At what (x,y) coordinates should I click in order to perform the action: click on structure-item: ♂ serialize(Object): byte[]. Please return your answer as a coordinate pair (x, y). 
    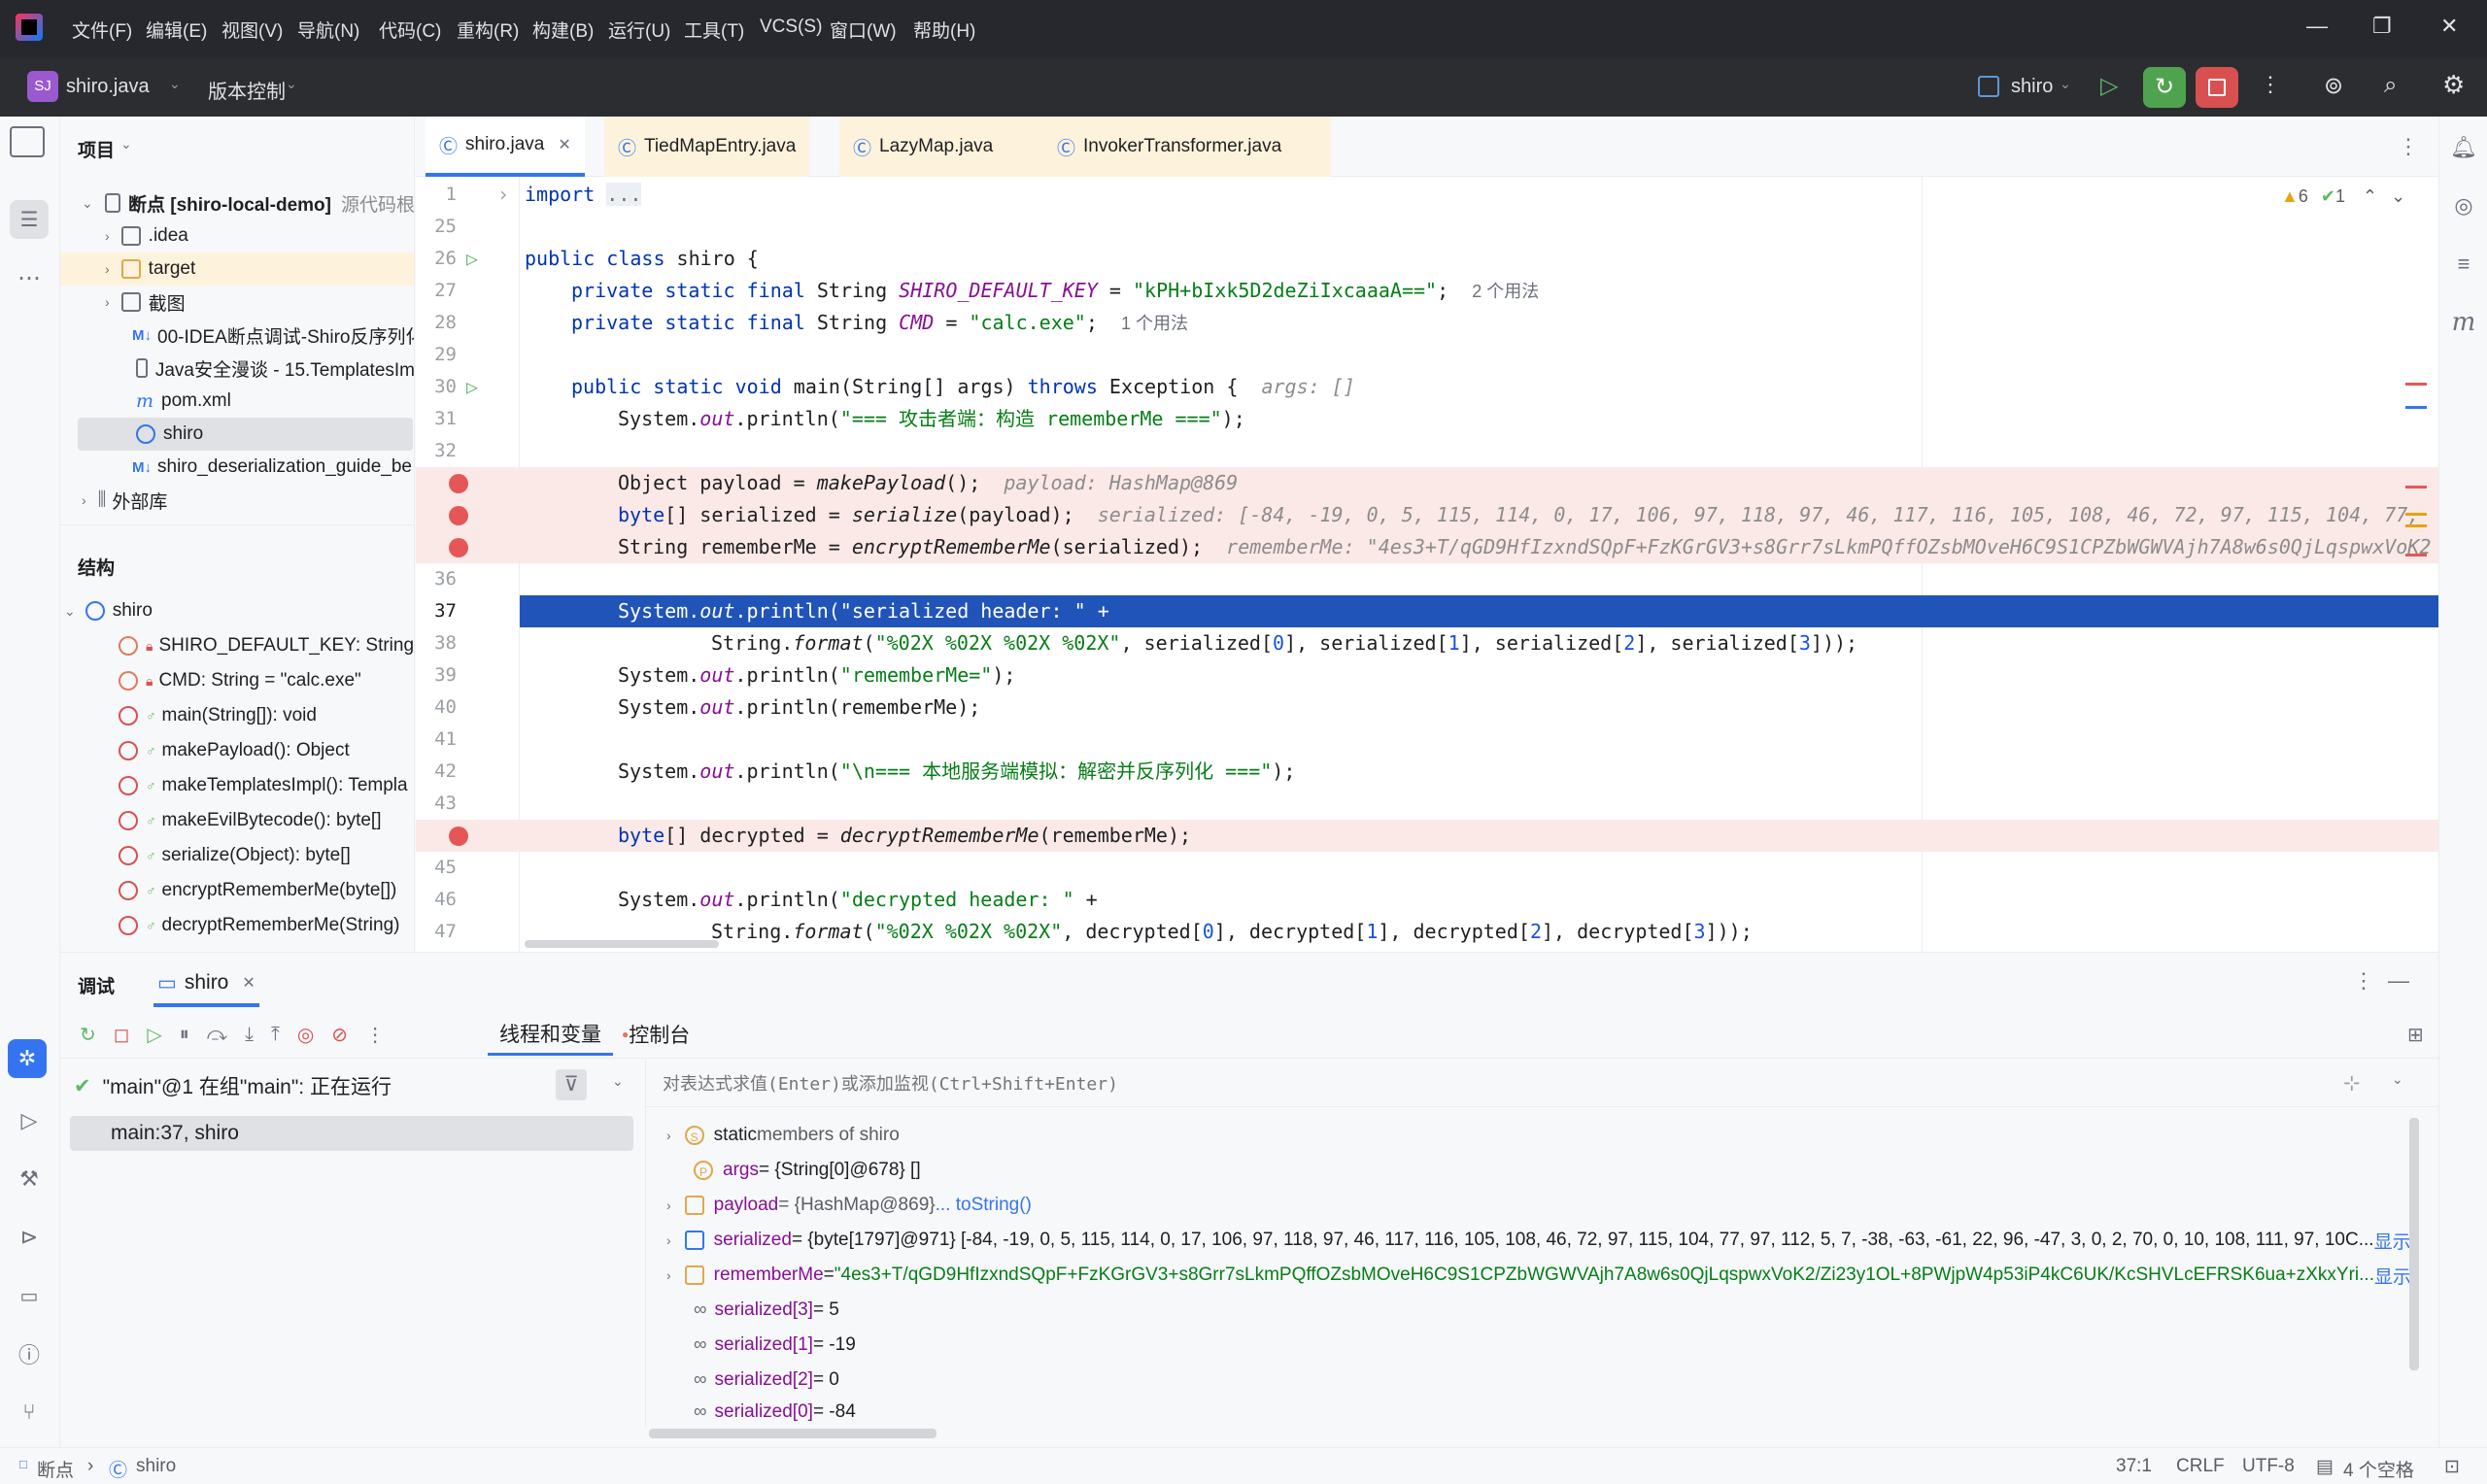
    Looking at the image, I should click on (237, 855).